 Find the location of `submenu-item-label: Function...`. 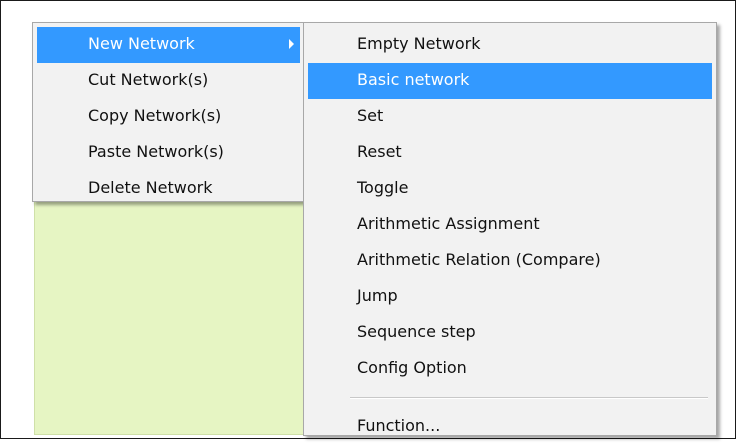

submenu-item-label: Function... is located at coordinates (399, 425).